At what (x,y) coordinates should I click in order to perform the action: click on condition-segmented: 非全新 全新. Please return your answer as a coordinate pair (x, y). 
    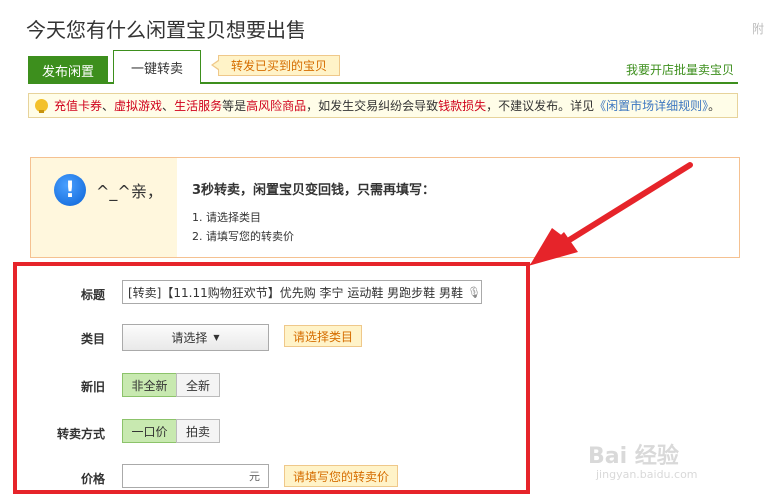
    Looking at the image, I should click on (171, 385).